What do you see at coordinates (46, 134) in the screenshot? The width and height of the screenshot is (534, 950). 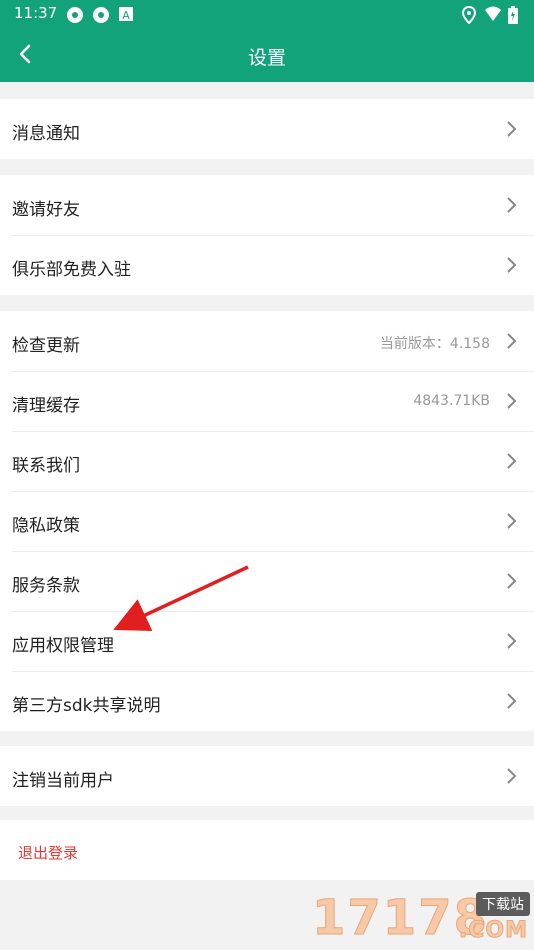 I see `settings-item-label: 消息通知` at bounding box center [46, 134].